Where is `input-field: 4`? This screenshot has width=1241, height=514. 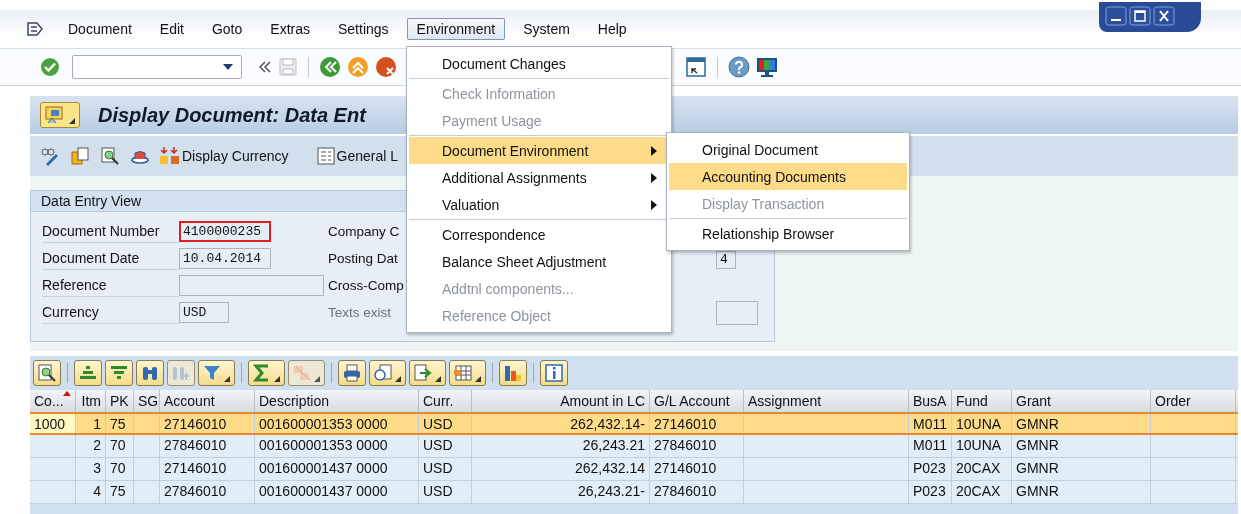
input-field: 4 is located at coordinates (726, 260).